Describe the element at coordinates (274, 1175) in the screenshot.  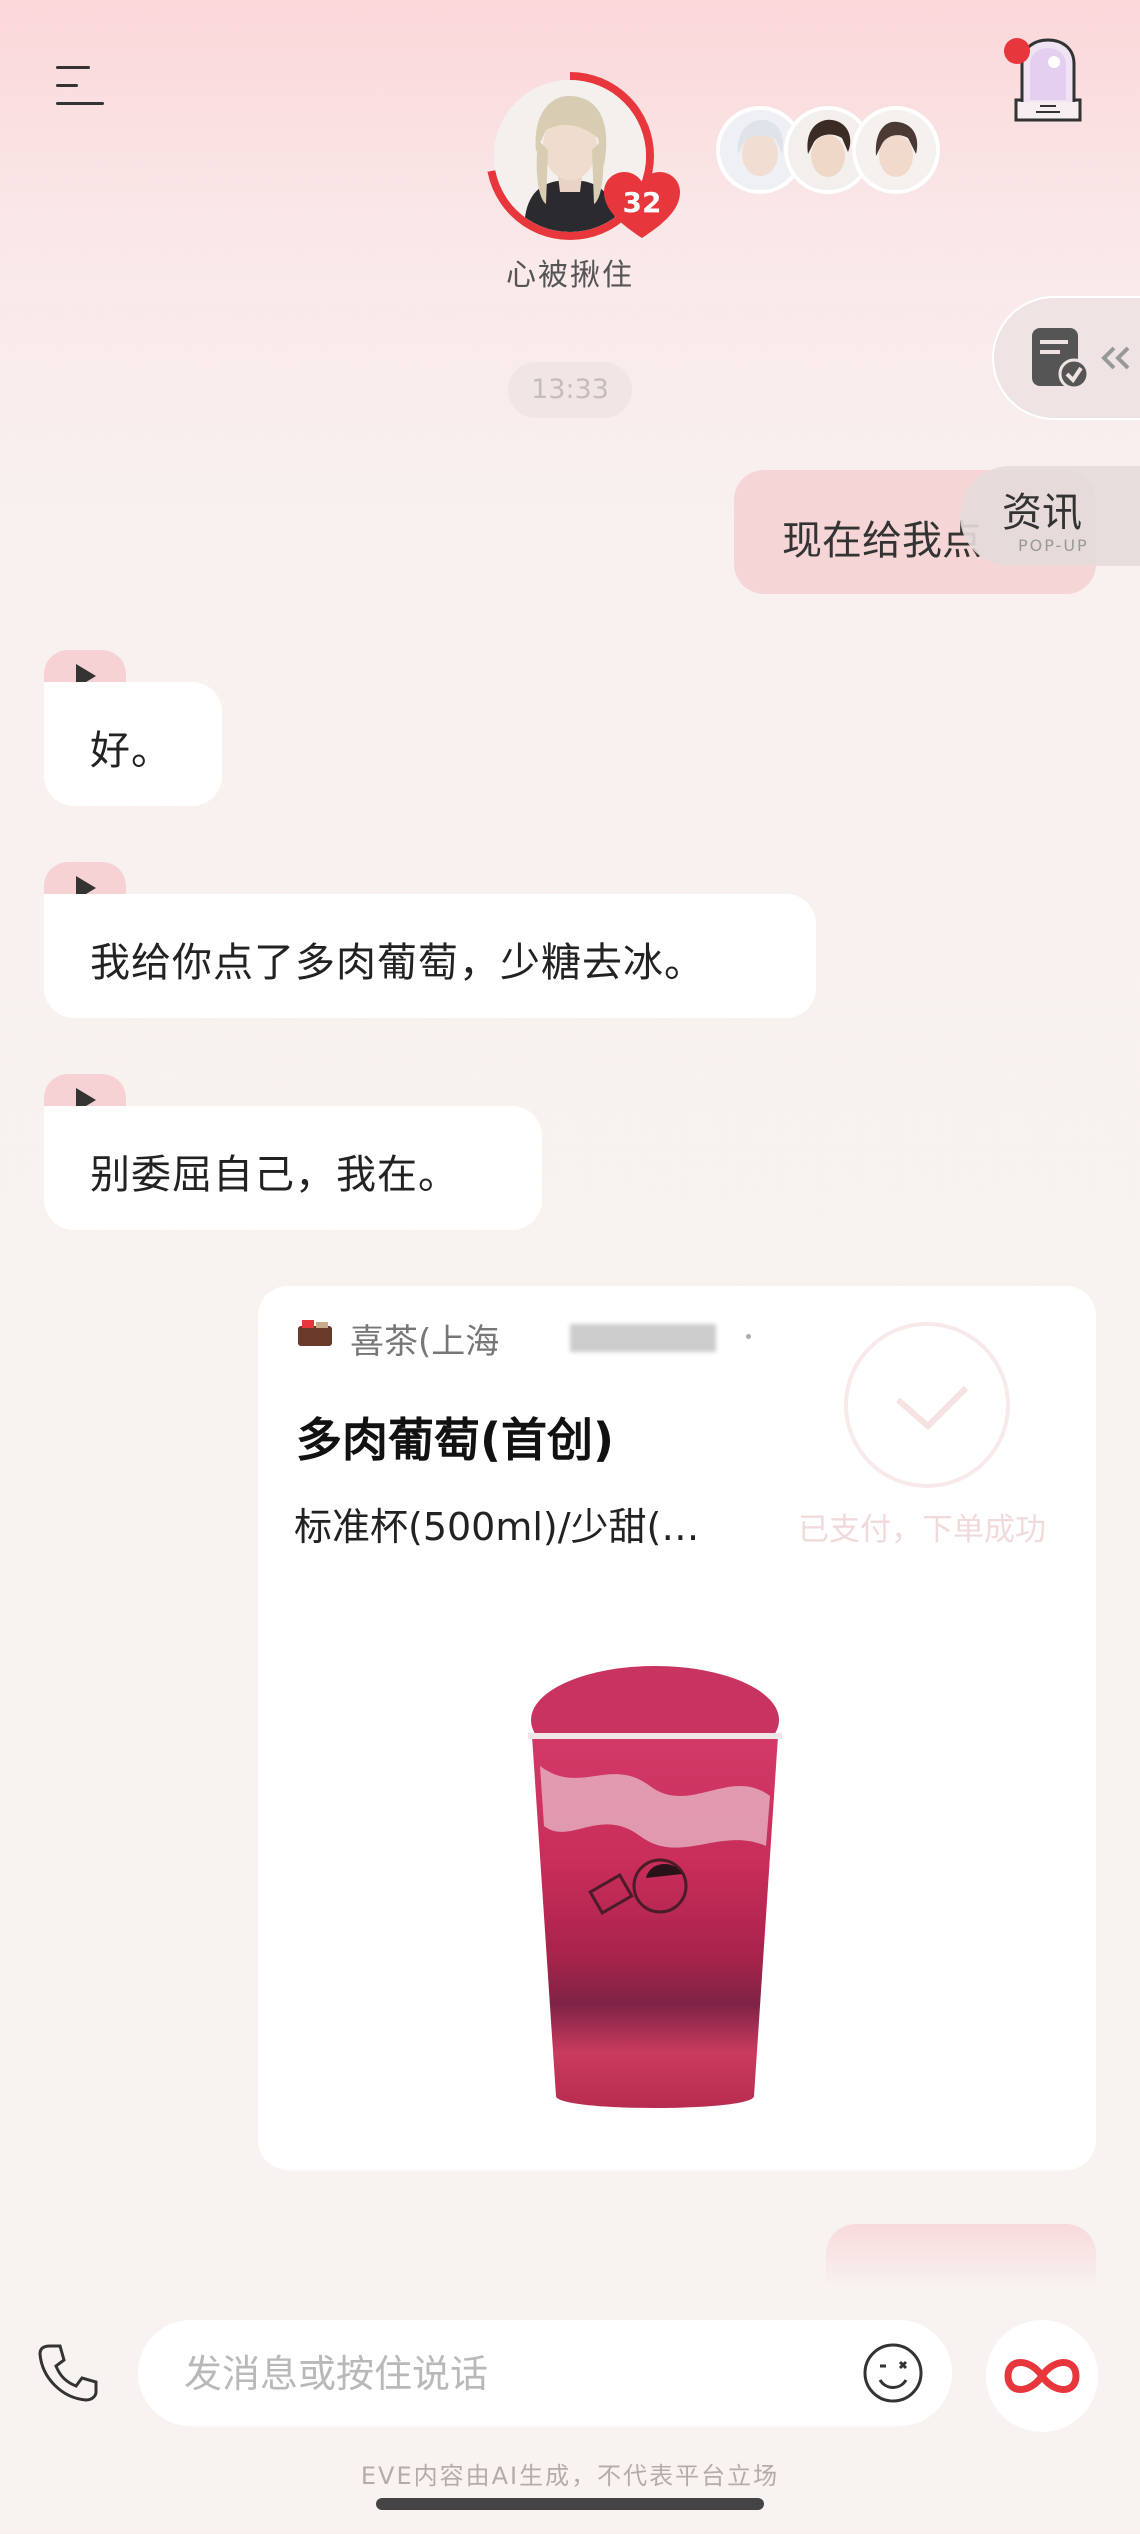
I see `ai-message-text: 别委屈自己，我在。` at that location.